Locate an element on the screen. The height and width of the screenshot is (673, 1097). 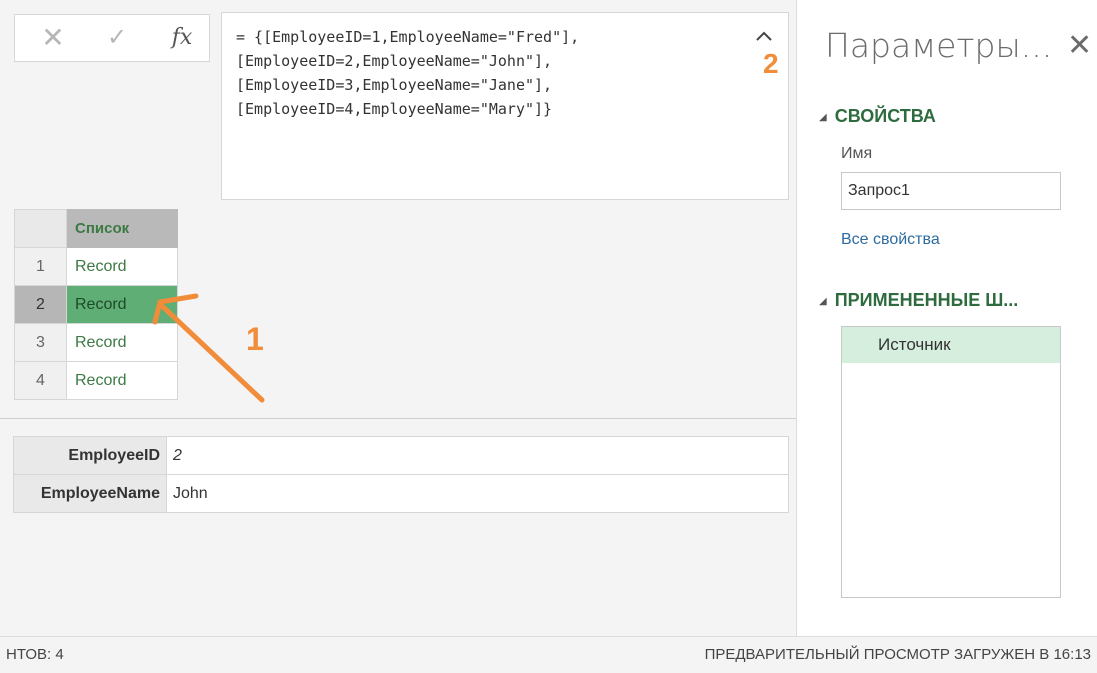
properties-section-header: ◢ СВОЙСТВА is located at coordinates (877, 116).